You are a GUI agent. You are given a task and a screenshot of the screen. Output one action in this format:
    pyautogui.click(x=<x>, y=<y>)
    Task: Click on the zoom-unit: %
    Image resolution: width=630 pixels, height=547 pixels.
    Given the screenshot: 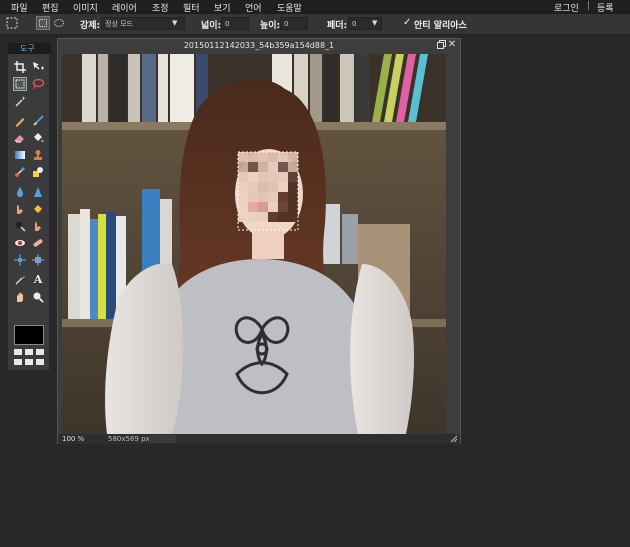 What is the action you would take?
    pyautogui.click(x=81, y=439)
    